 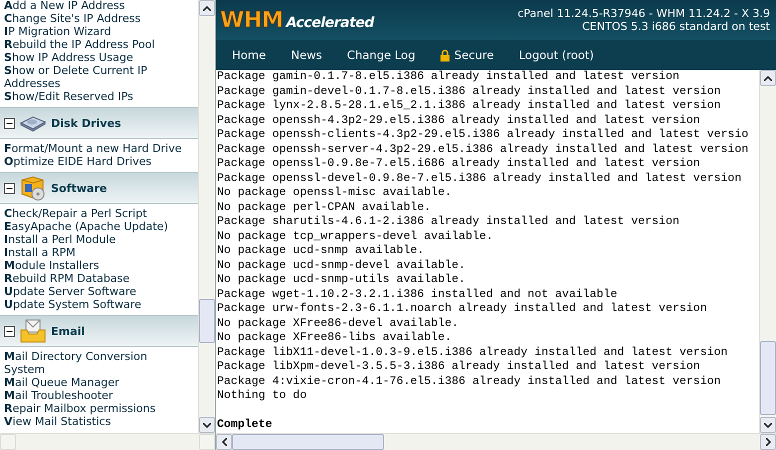 I want to click on scroll-right-icon, so click(x=768, y=442).